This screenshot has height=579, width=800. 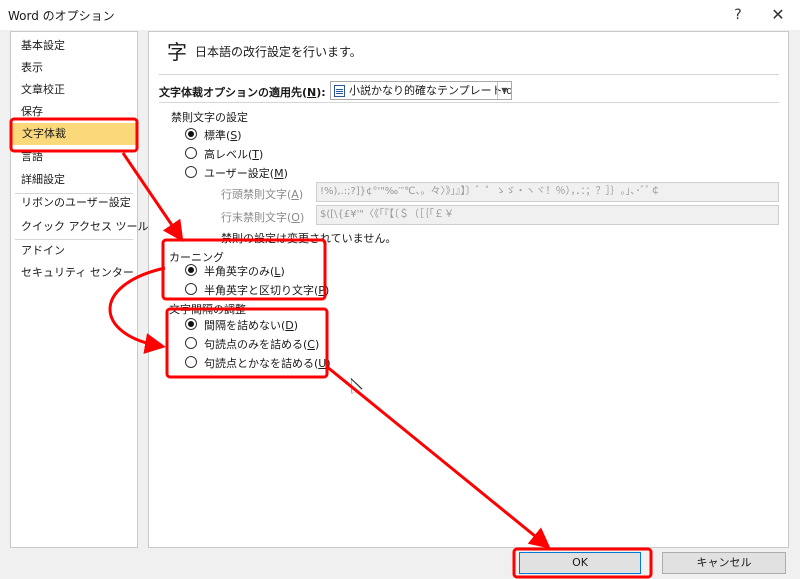 What do you see at coordinates (92, 227) in the screenshot?
I see `sidebar-item-quick-access-toolbar: クイック アクセス ツール バー` at bounding box center [92, 227].